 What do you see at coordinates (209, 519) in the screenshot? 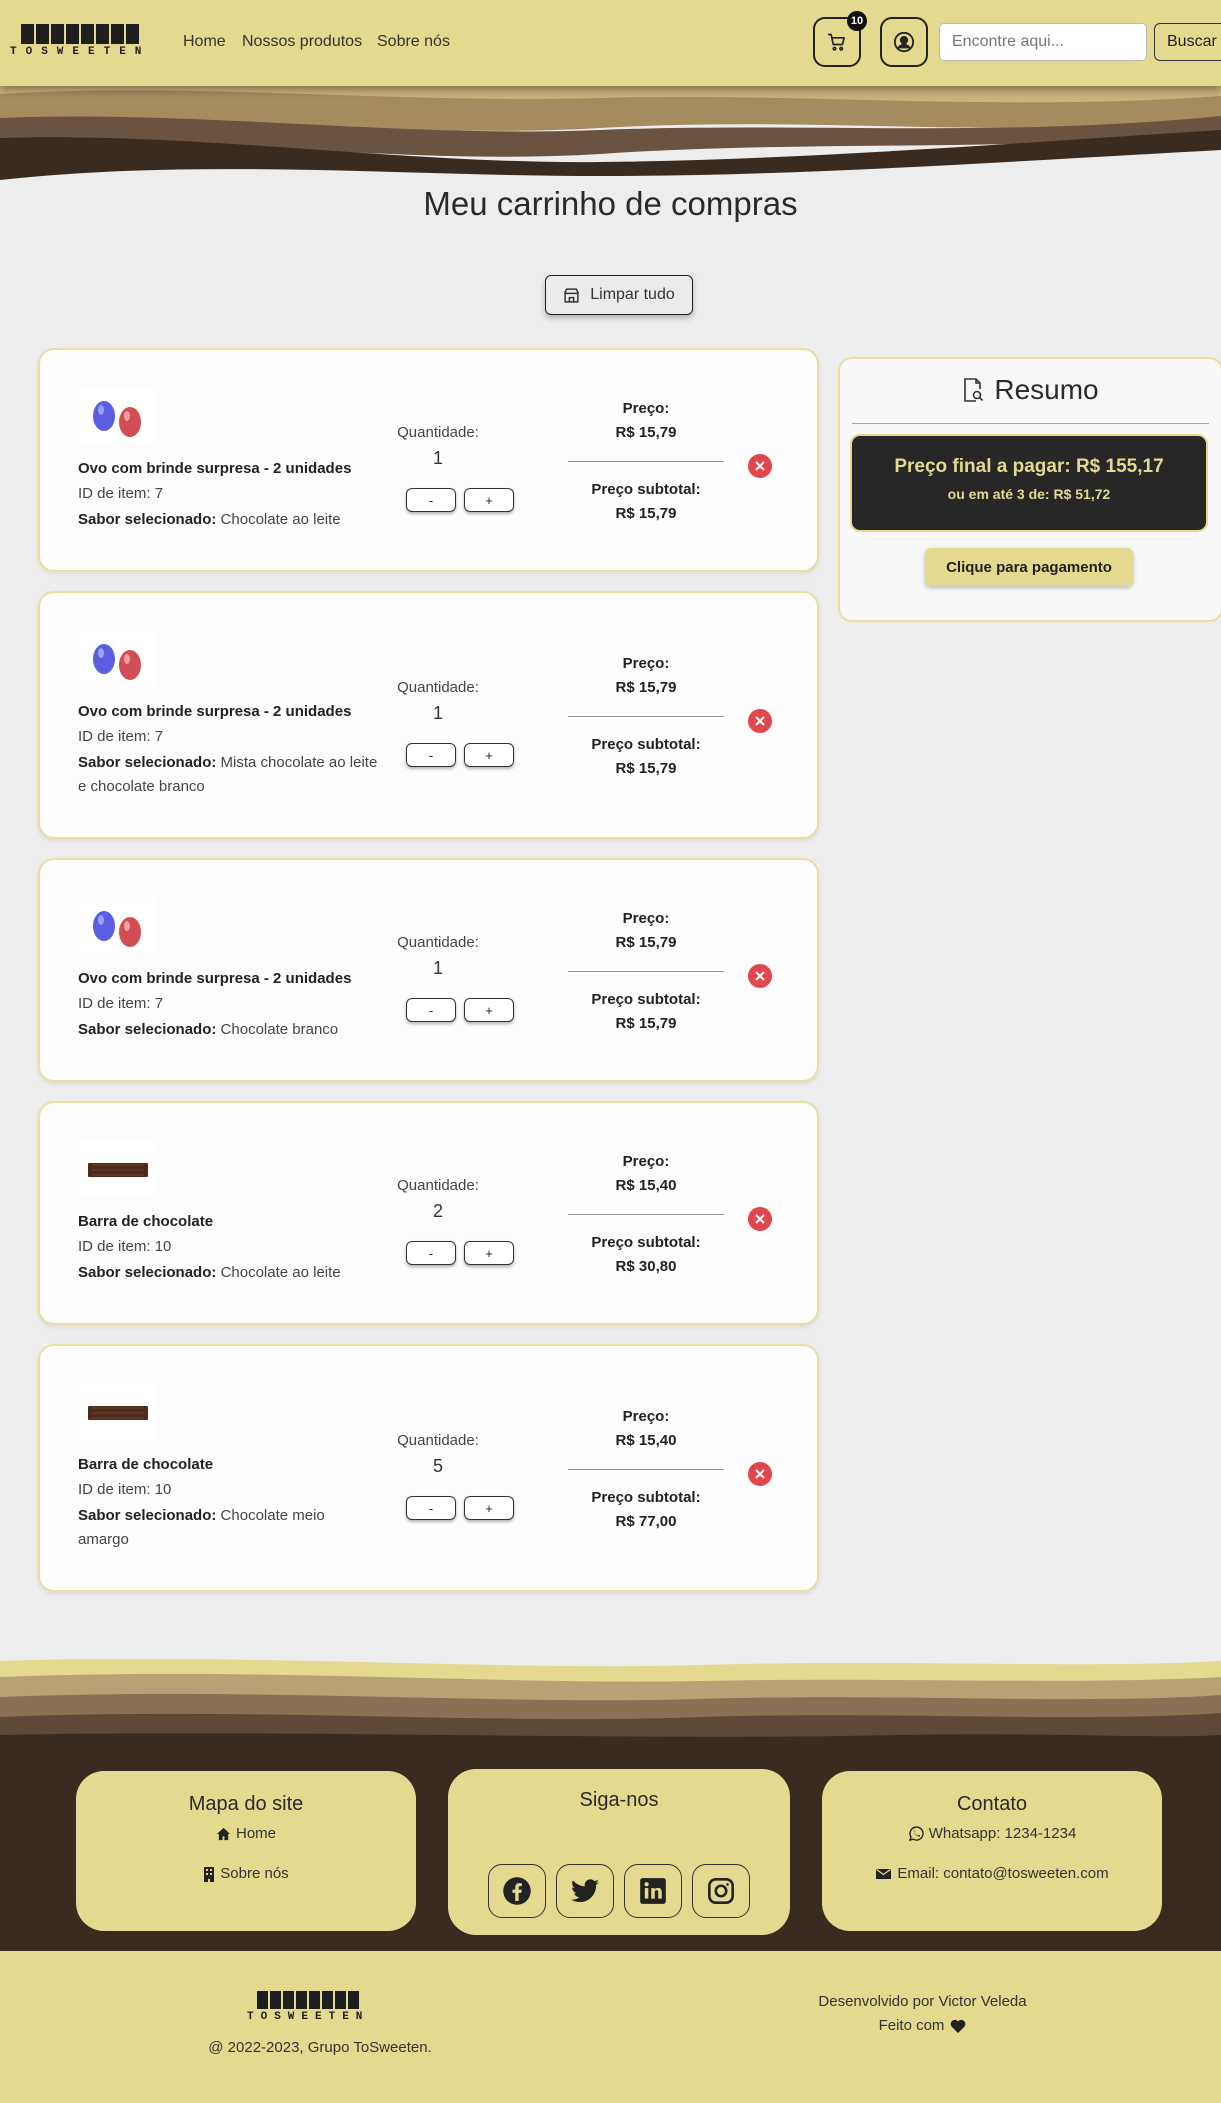
I see `item-flavor: Sabor selecionado: Chocolate ao leite` at bounding box center [209, 519].